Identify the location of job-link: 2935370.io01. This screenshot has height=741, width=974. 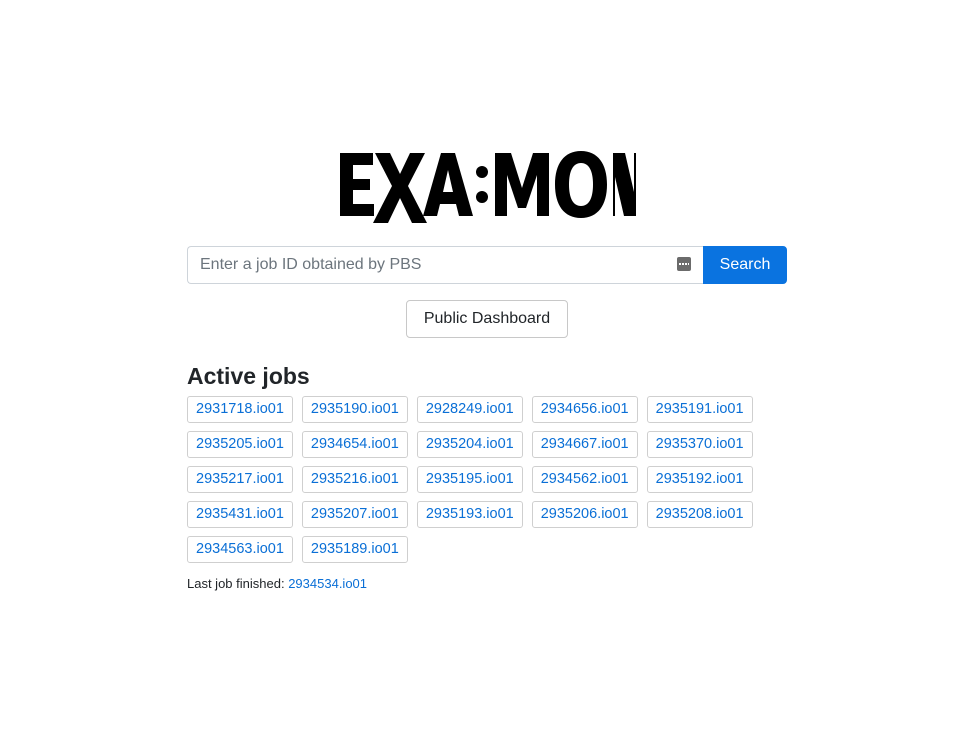
(699, 444).